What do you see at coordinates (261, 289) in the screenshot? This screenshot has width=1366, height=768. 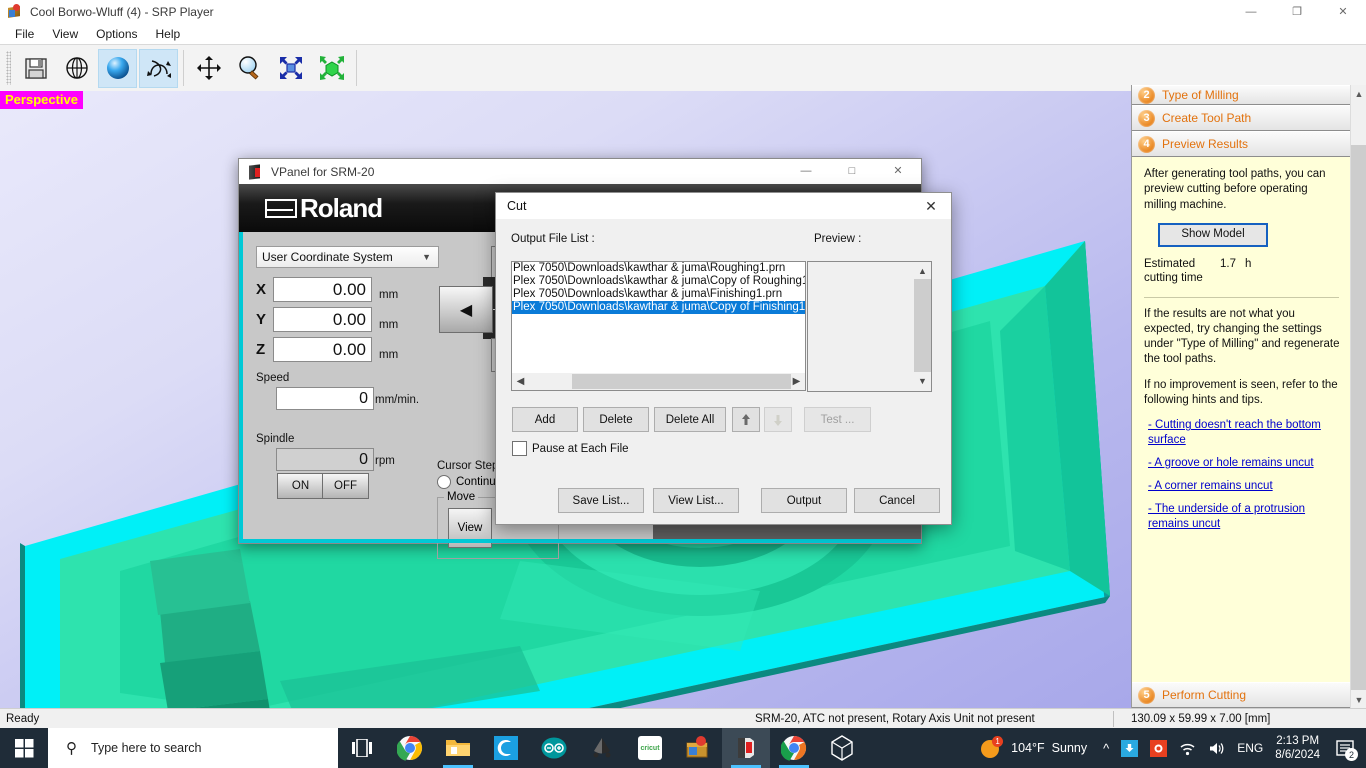 I see `axis-label-x: X` at bounding box center [261, 289].